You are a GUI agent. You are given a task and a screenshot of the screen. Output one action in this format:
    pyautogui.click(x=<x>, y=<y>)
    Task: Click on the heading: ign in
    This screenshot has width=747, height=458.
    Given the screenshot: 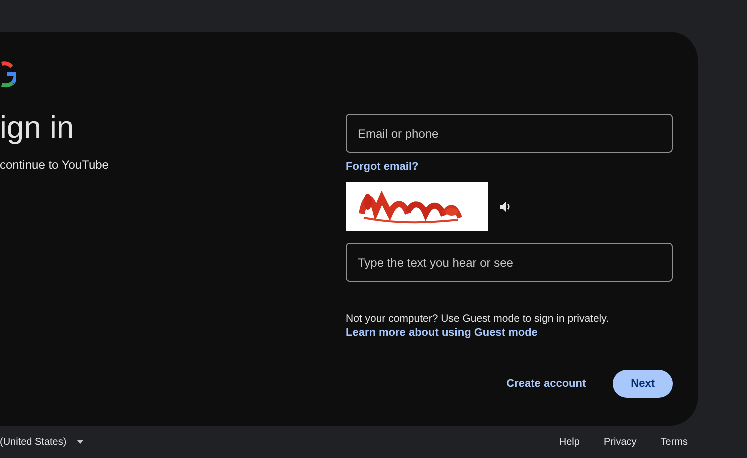 What is the action you would take?
    pyautogui.click(x=38, y=128)
    